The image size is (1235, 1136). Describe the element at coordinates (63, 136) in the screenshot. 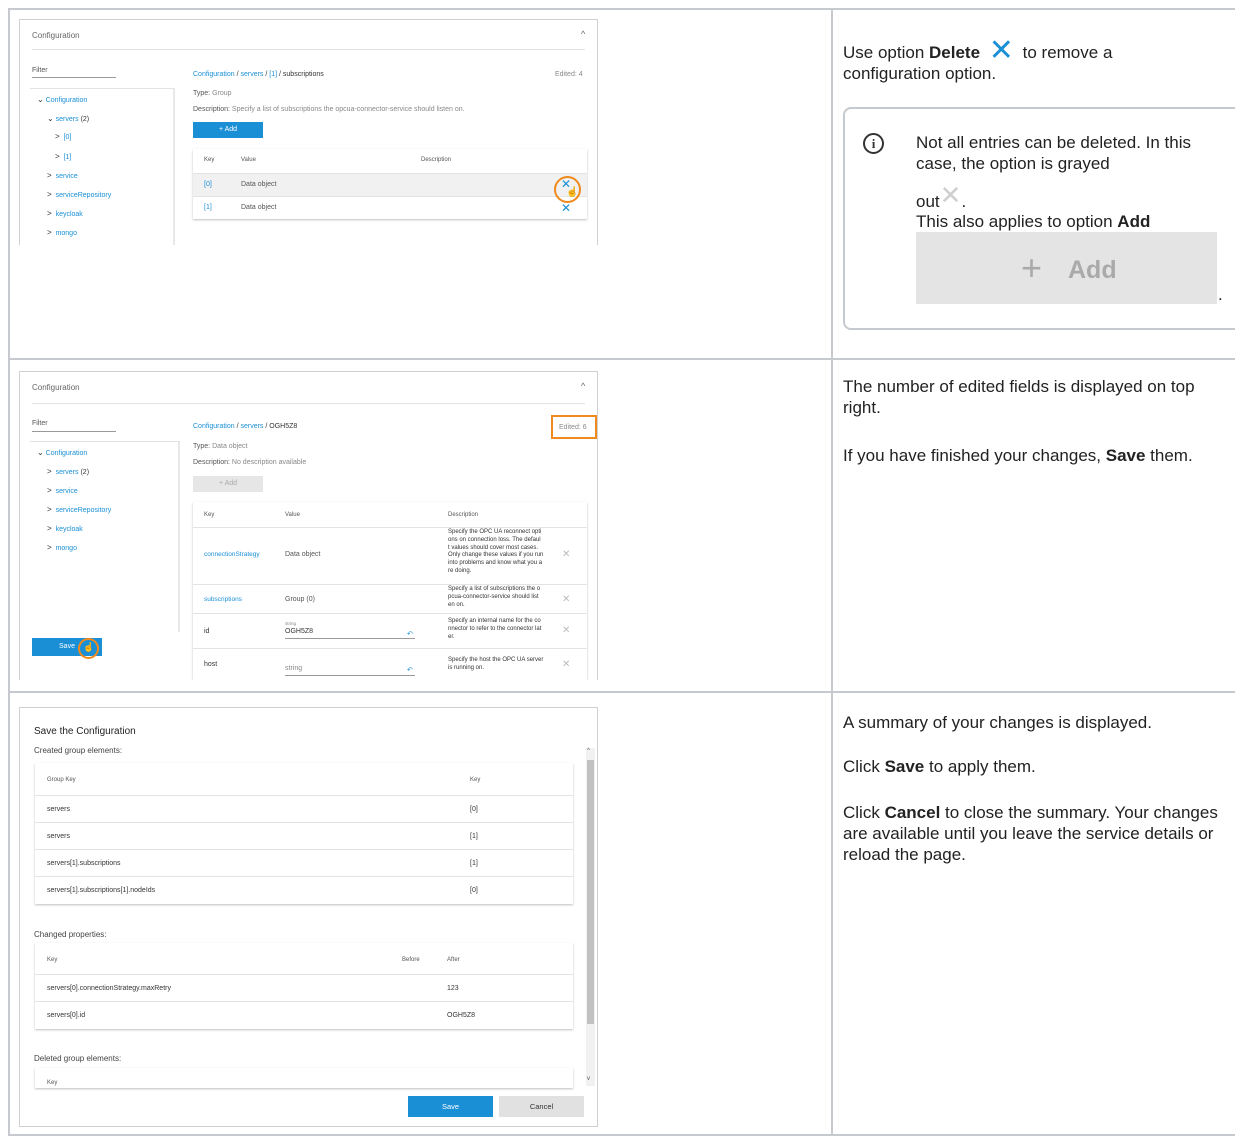

I see `tree-item-server-0: > [0]` at that location.